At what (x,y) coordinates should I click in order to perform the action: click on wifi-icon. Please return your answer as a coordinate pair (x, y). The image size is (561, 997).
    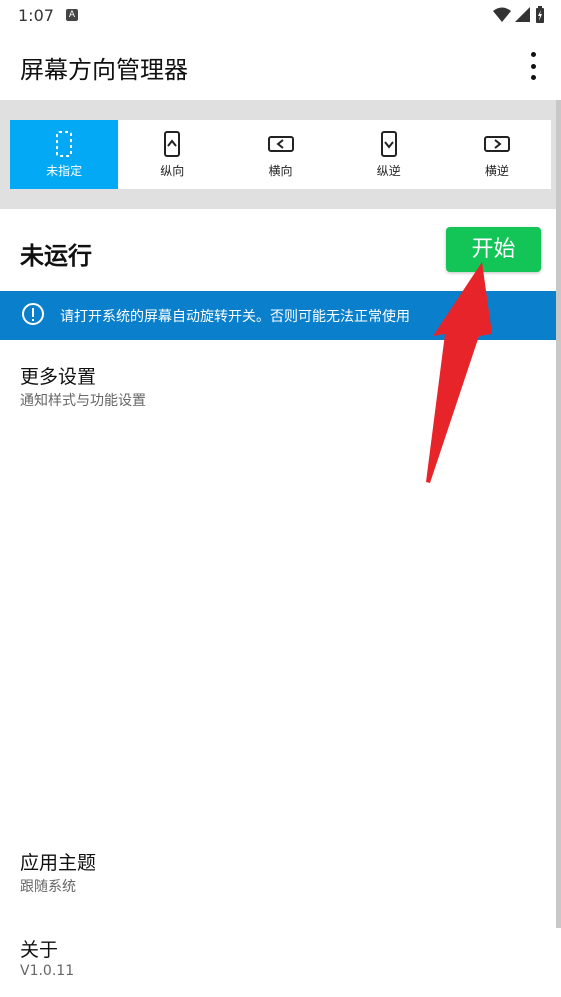
    Looking at the image, I should click on (502, 14).